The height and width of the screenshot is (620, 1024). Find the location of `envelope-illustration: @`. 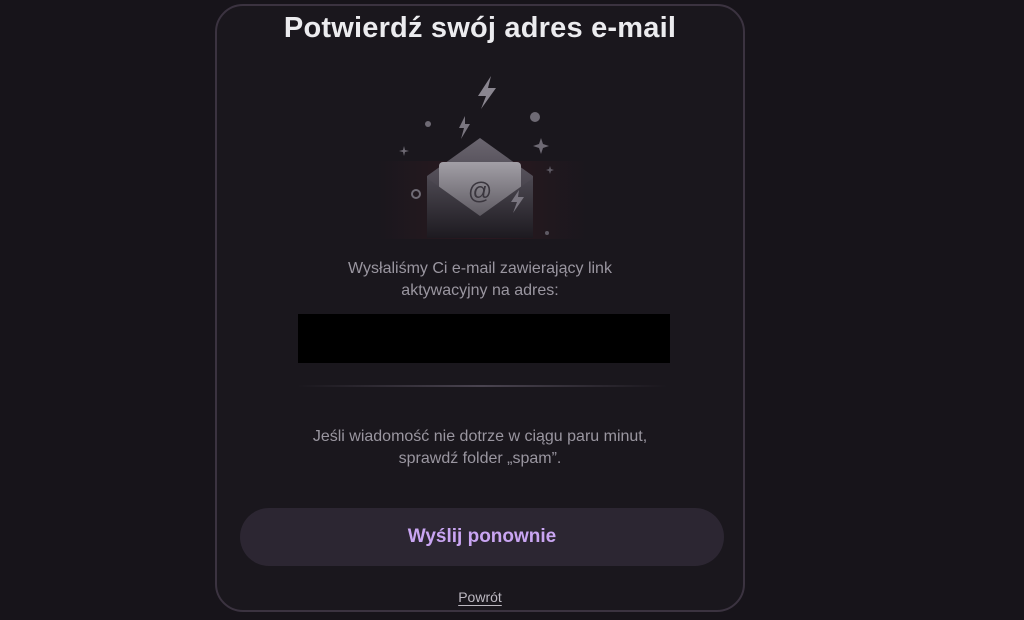

envelope-illustration: @ is located at coordinates (482, 157).